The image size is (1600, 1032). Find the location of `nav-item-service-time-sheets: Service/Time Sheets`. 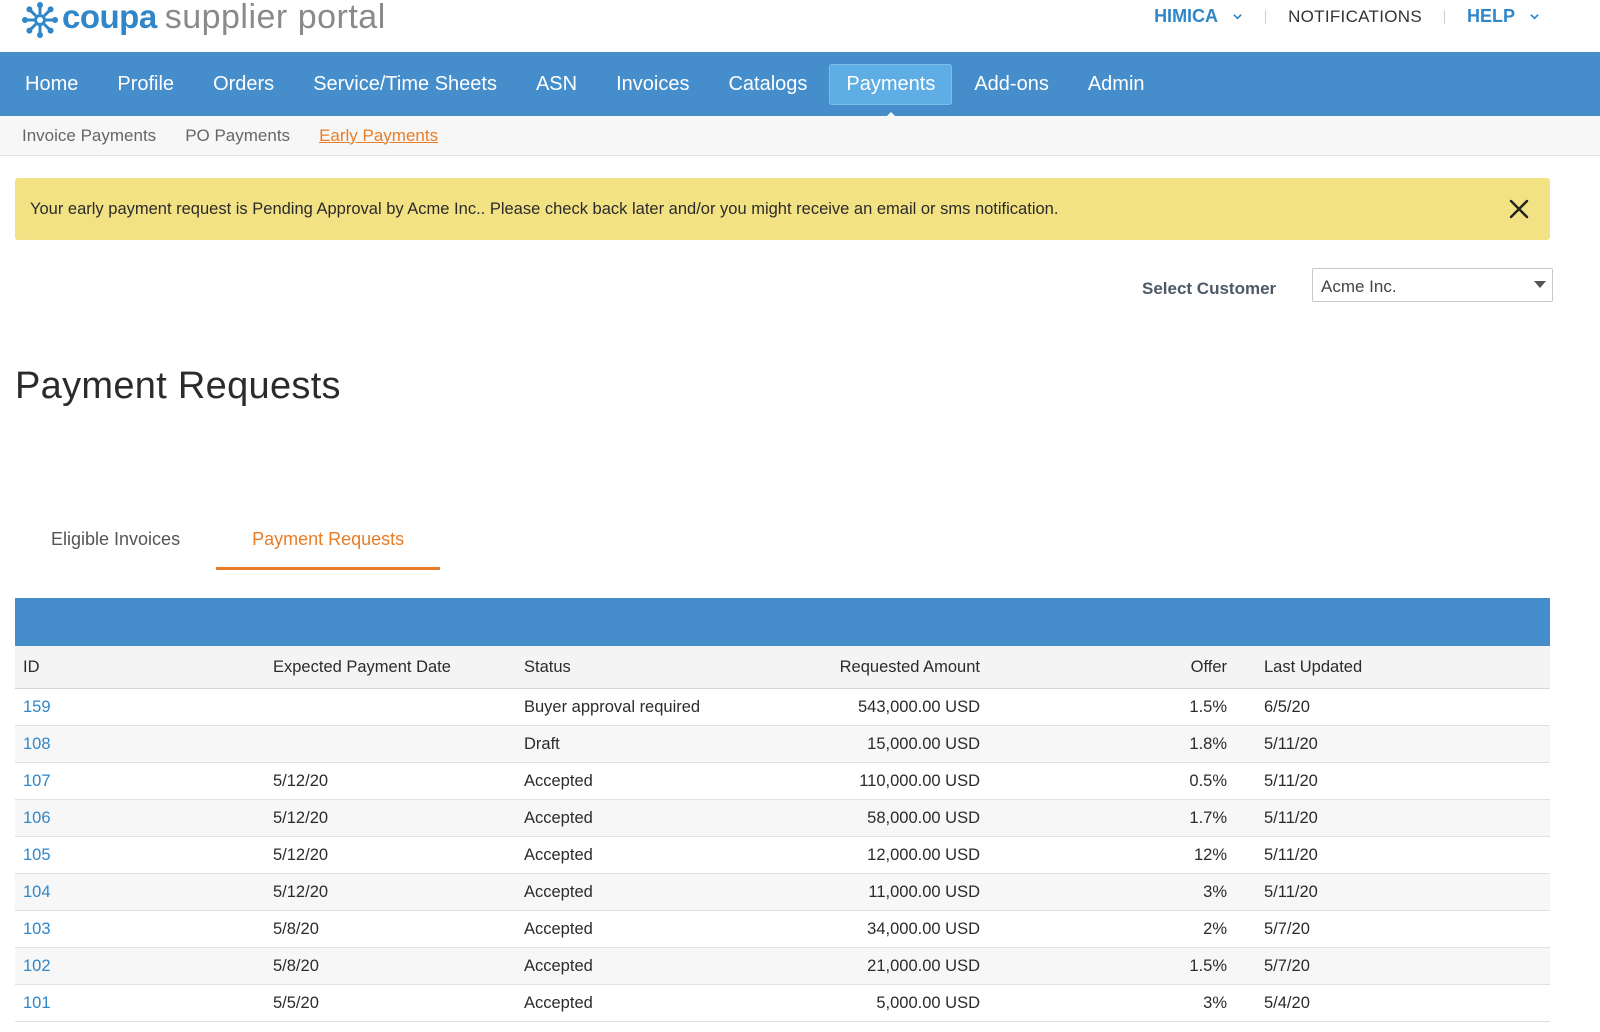

nav-item-service-time-sheets: Service/Time Sheets is located at coordinates (405, 84).